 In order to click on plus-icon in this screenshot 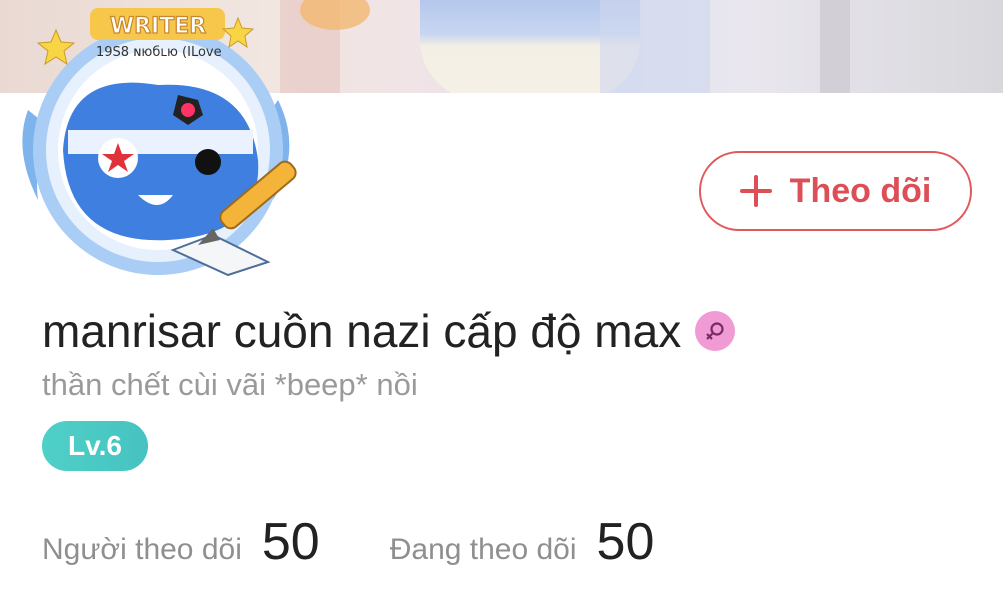, I will do `click(755, 191)`.